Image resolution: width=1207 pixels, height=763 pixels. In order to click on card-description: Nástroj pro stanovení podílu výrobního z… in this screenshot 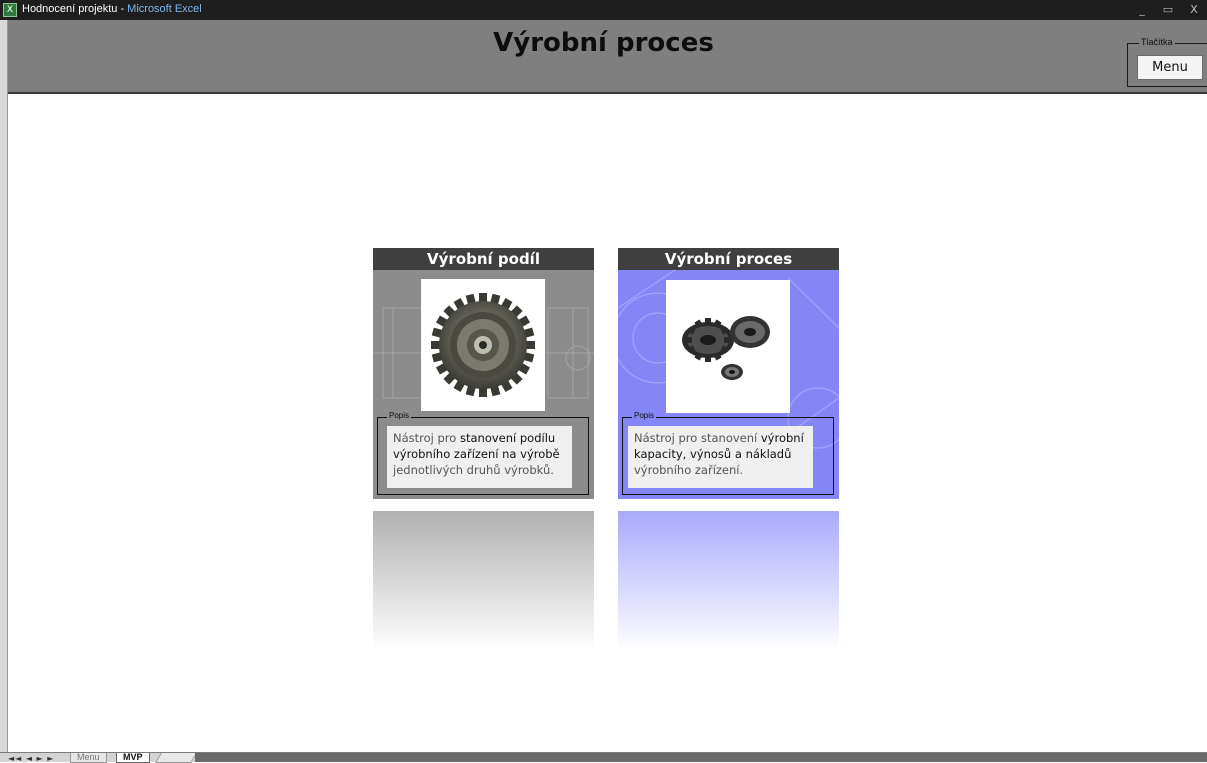, I will do `click(479, 457)`.